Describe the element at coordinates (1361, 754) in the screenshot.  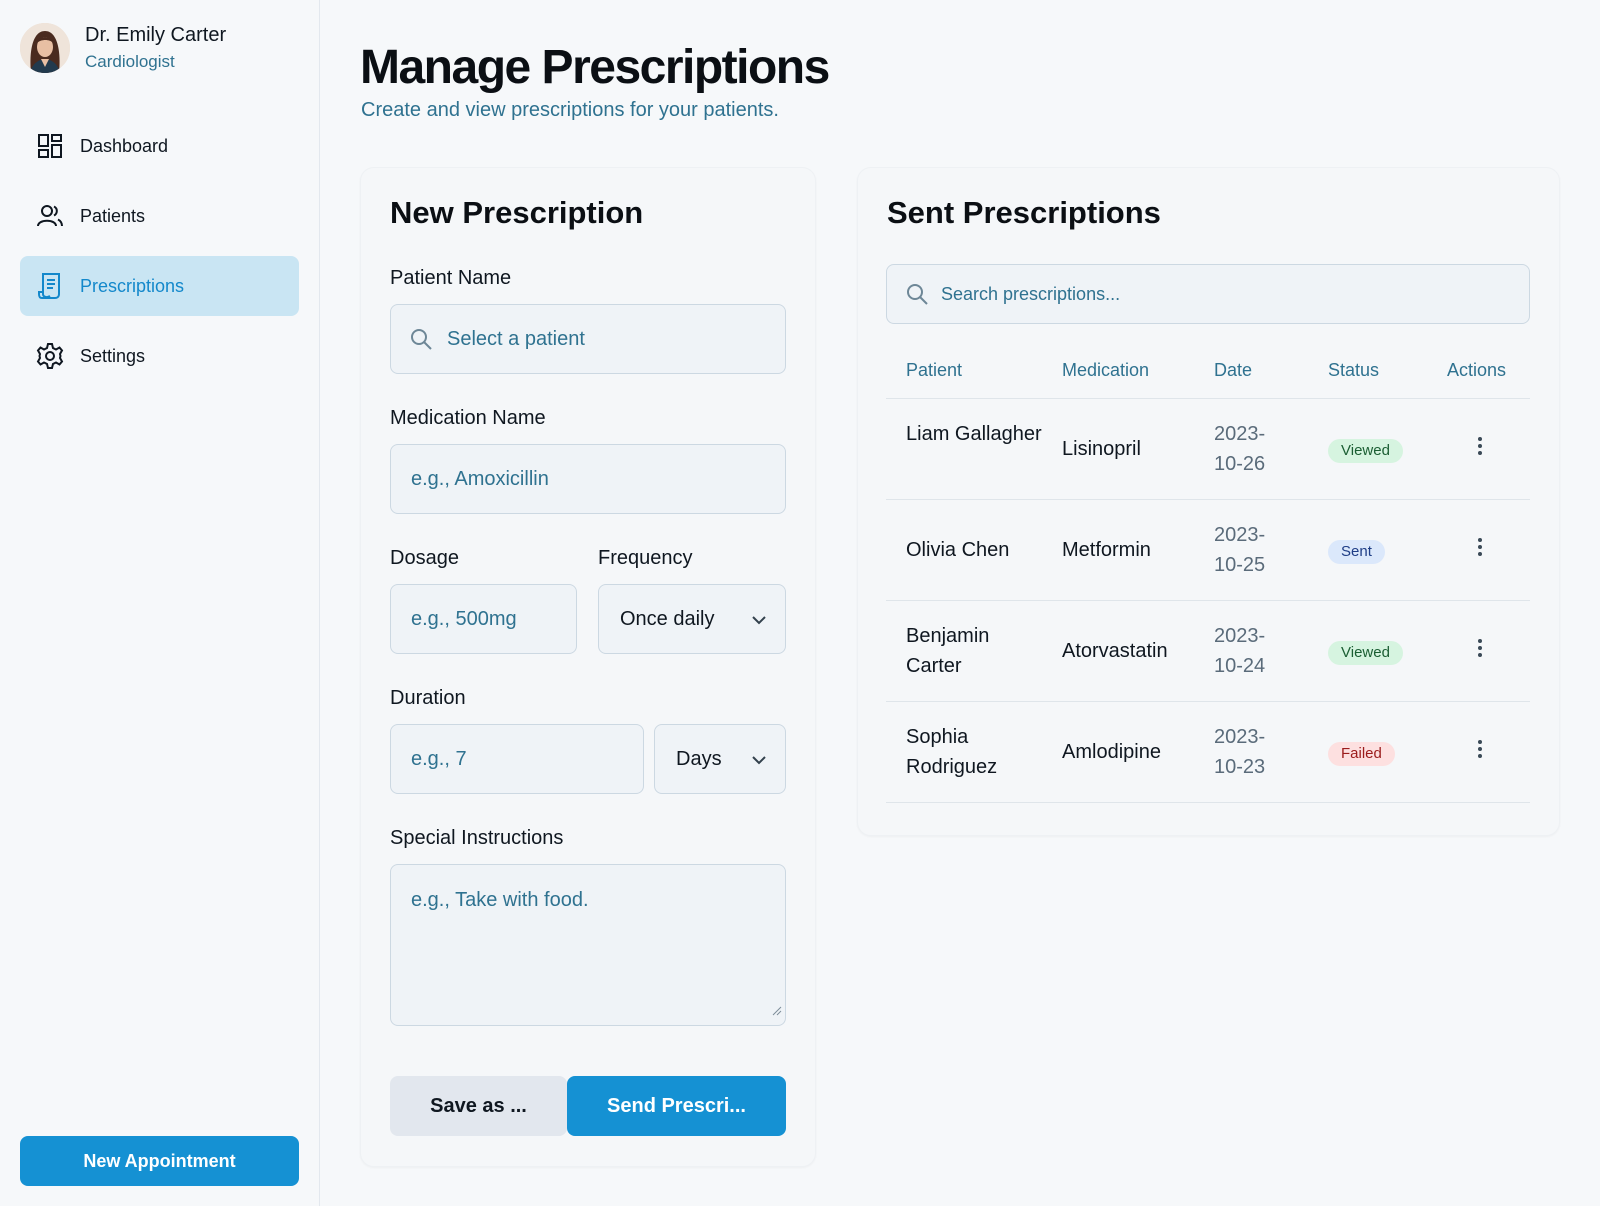
I see `status-badge: Failed` at that location.